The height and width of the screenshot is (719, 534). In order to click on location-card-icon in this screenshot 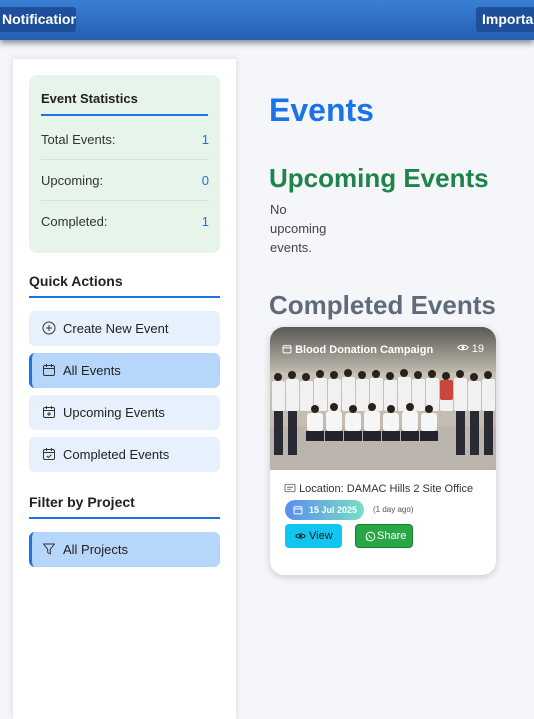, I will do `click(290, 488)`.